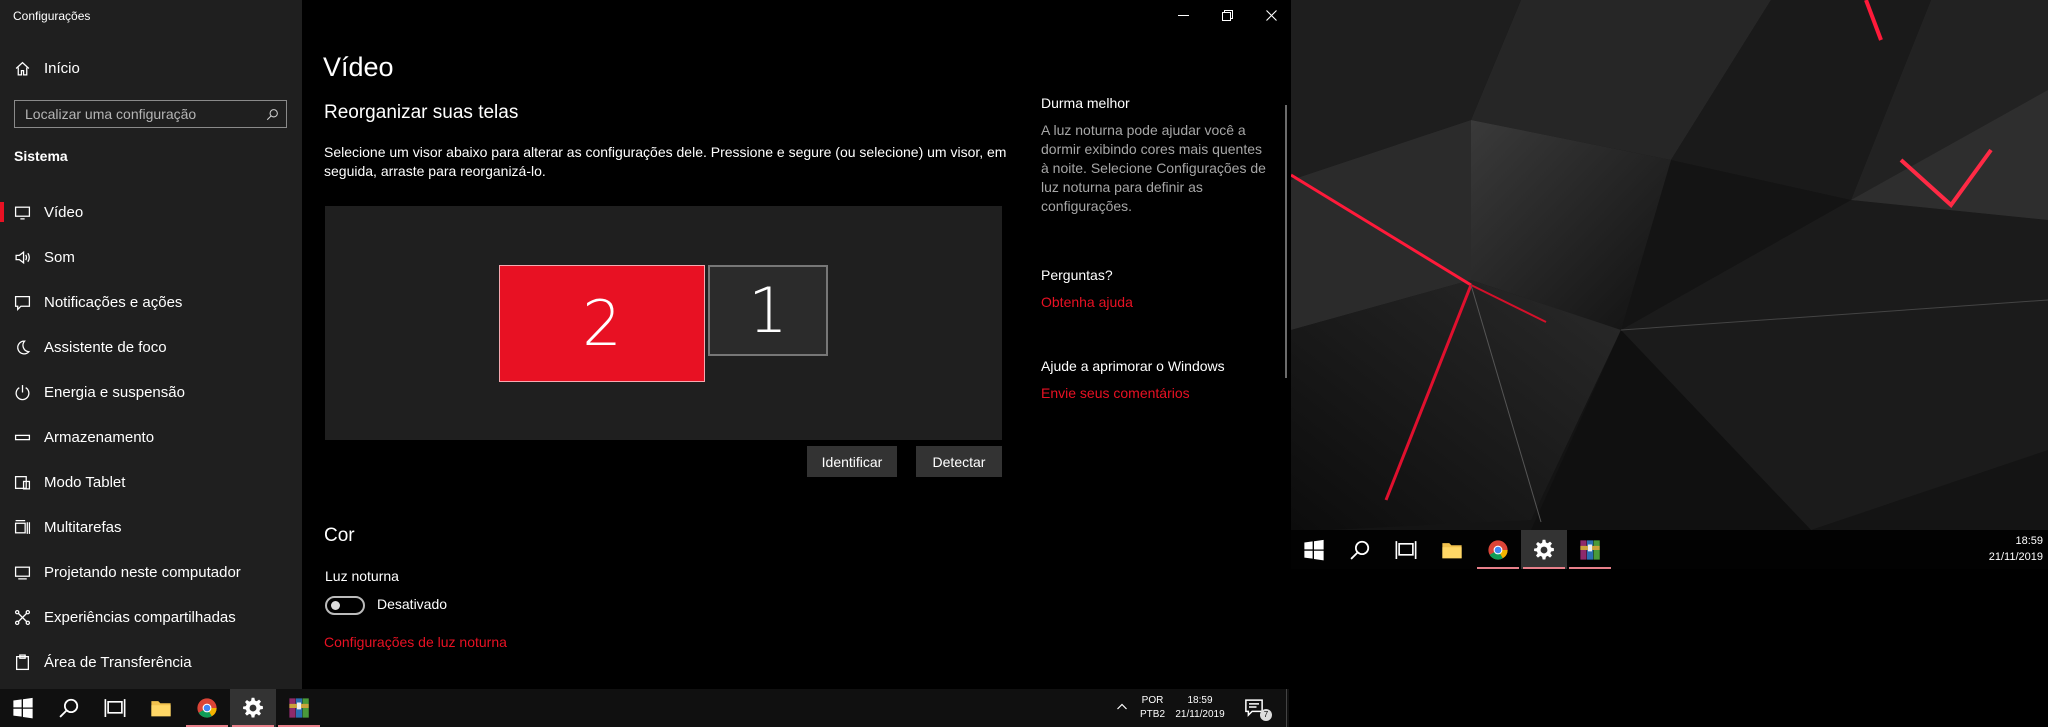 The width and height of the screenshot is (2048, 727). I want to click on rearrange-heading: Reorganizar suas telas, so click(421, 112).